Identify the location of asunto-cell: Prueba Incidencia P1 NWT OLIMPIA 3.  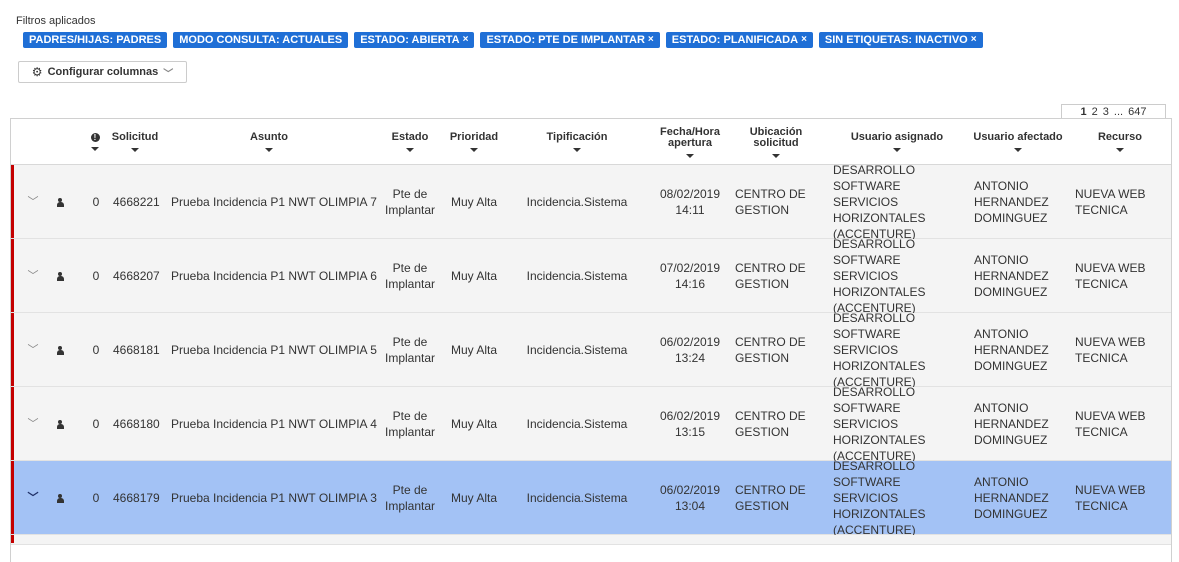
(275, 498).